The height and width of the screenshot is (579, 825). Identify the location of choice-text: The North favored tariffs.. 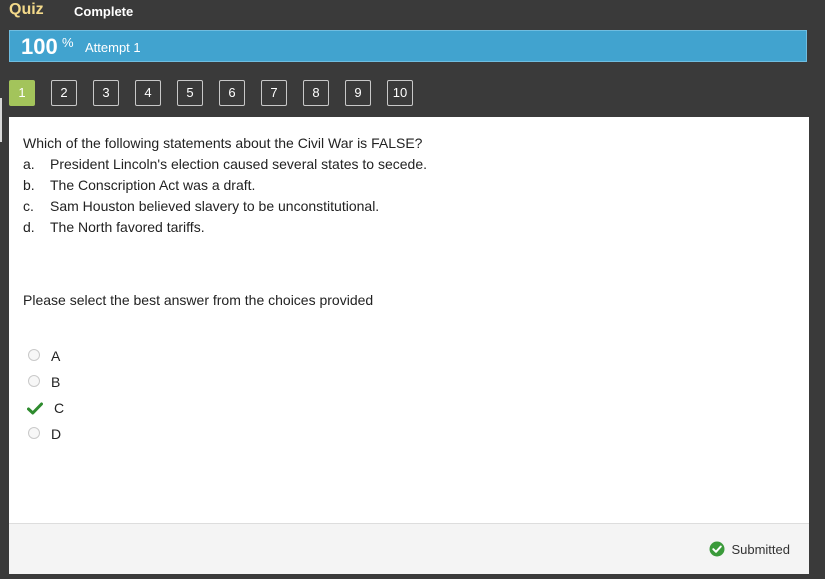
(127, 227).